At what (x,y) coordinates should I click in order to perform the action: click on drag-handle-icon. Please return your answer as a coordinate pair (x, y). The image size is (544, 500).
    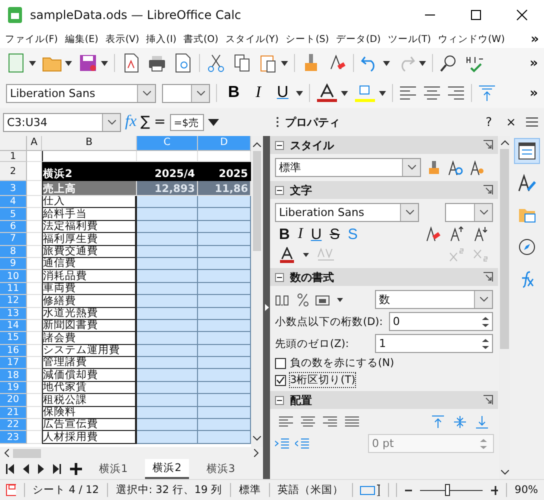
    Looking at the image, I should click on (277, 122).